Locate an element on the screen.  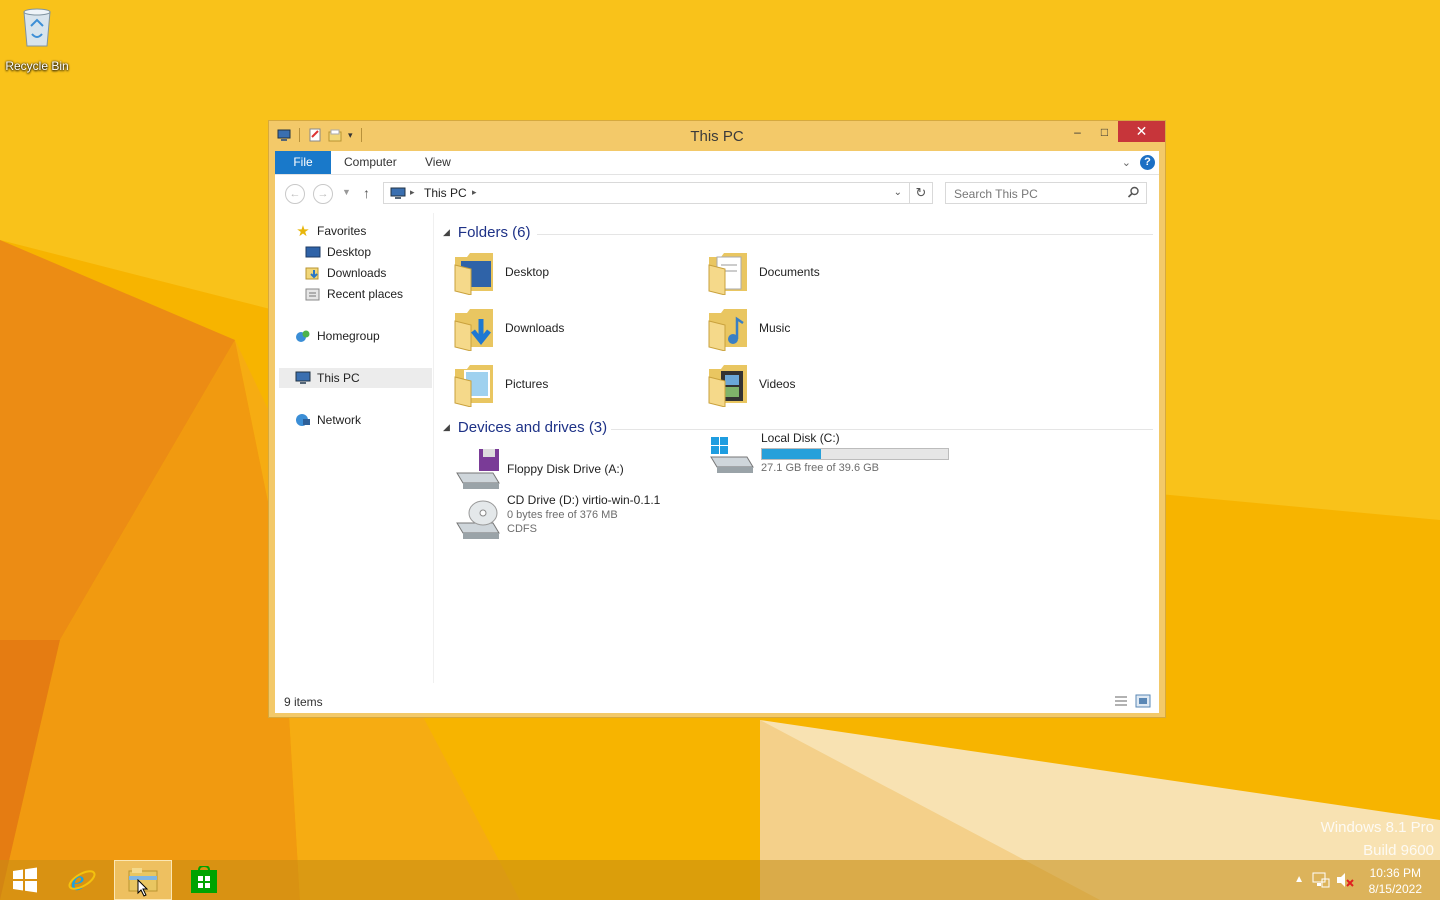
up-button: ↑ is located at coordinates (366, 193).